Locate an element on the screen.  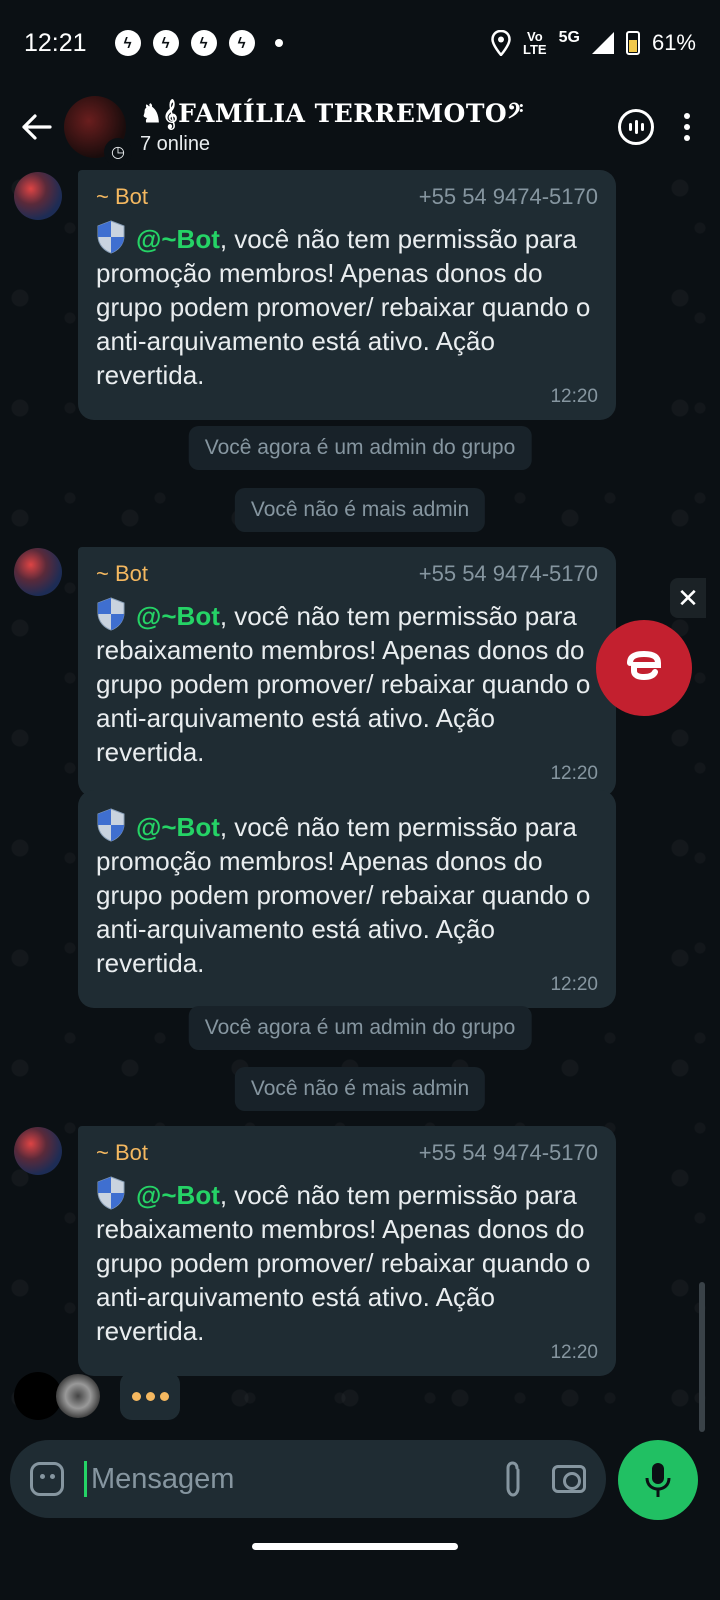
notification-icons: ϟ ϟ ϟ ϟ is located at coordinates (198, 43).